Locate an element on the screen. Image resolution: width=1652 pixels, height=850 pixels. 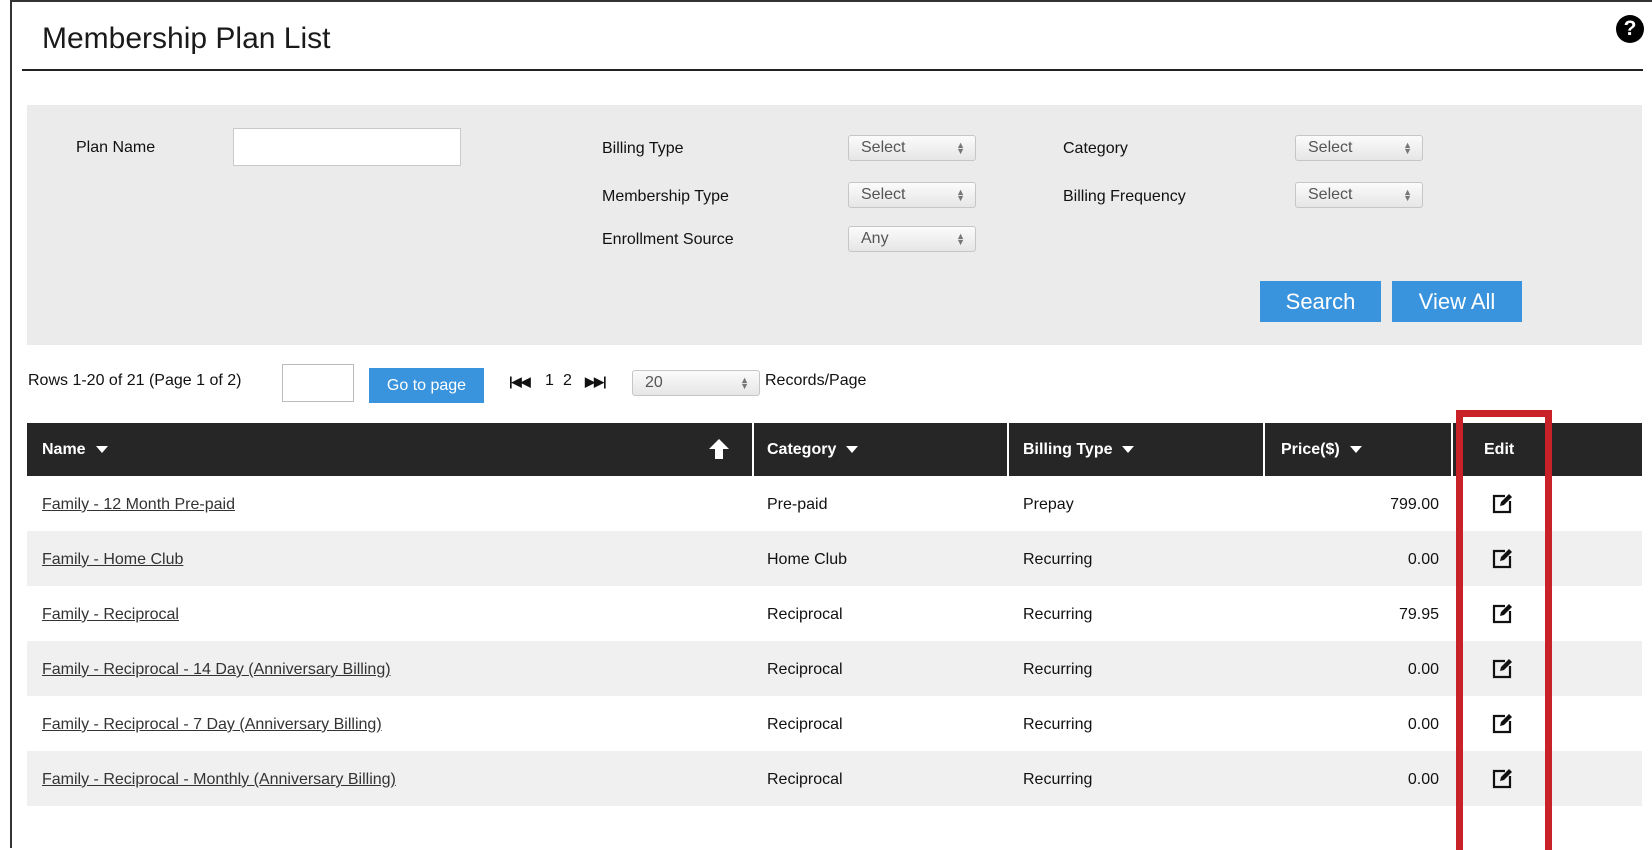
membership-type-label: Membership Type is located at coordinates (665, 196).